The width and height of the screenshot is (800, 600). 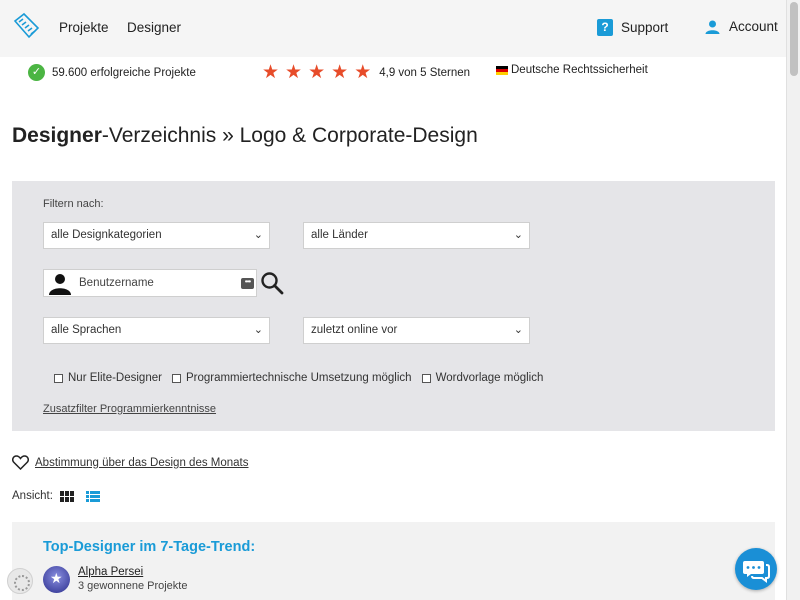 What do you see at coordinates (272, 283) in the screenshot?
I see `search-icon` at bounding box center [272, 283].